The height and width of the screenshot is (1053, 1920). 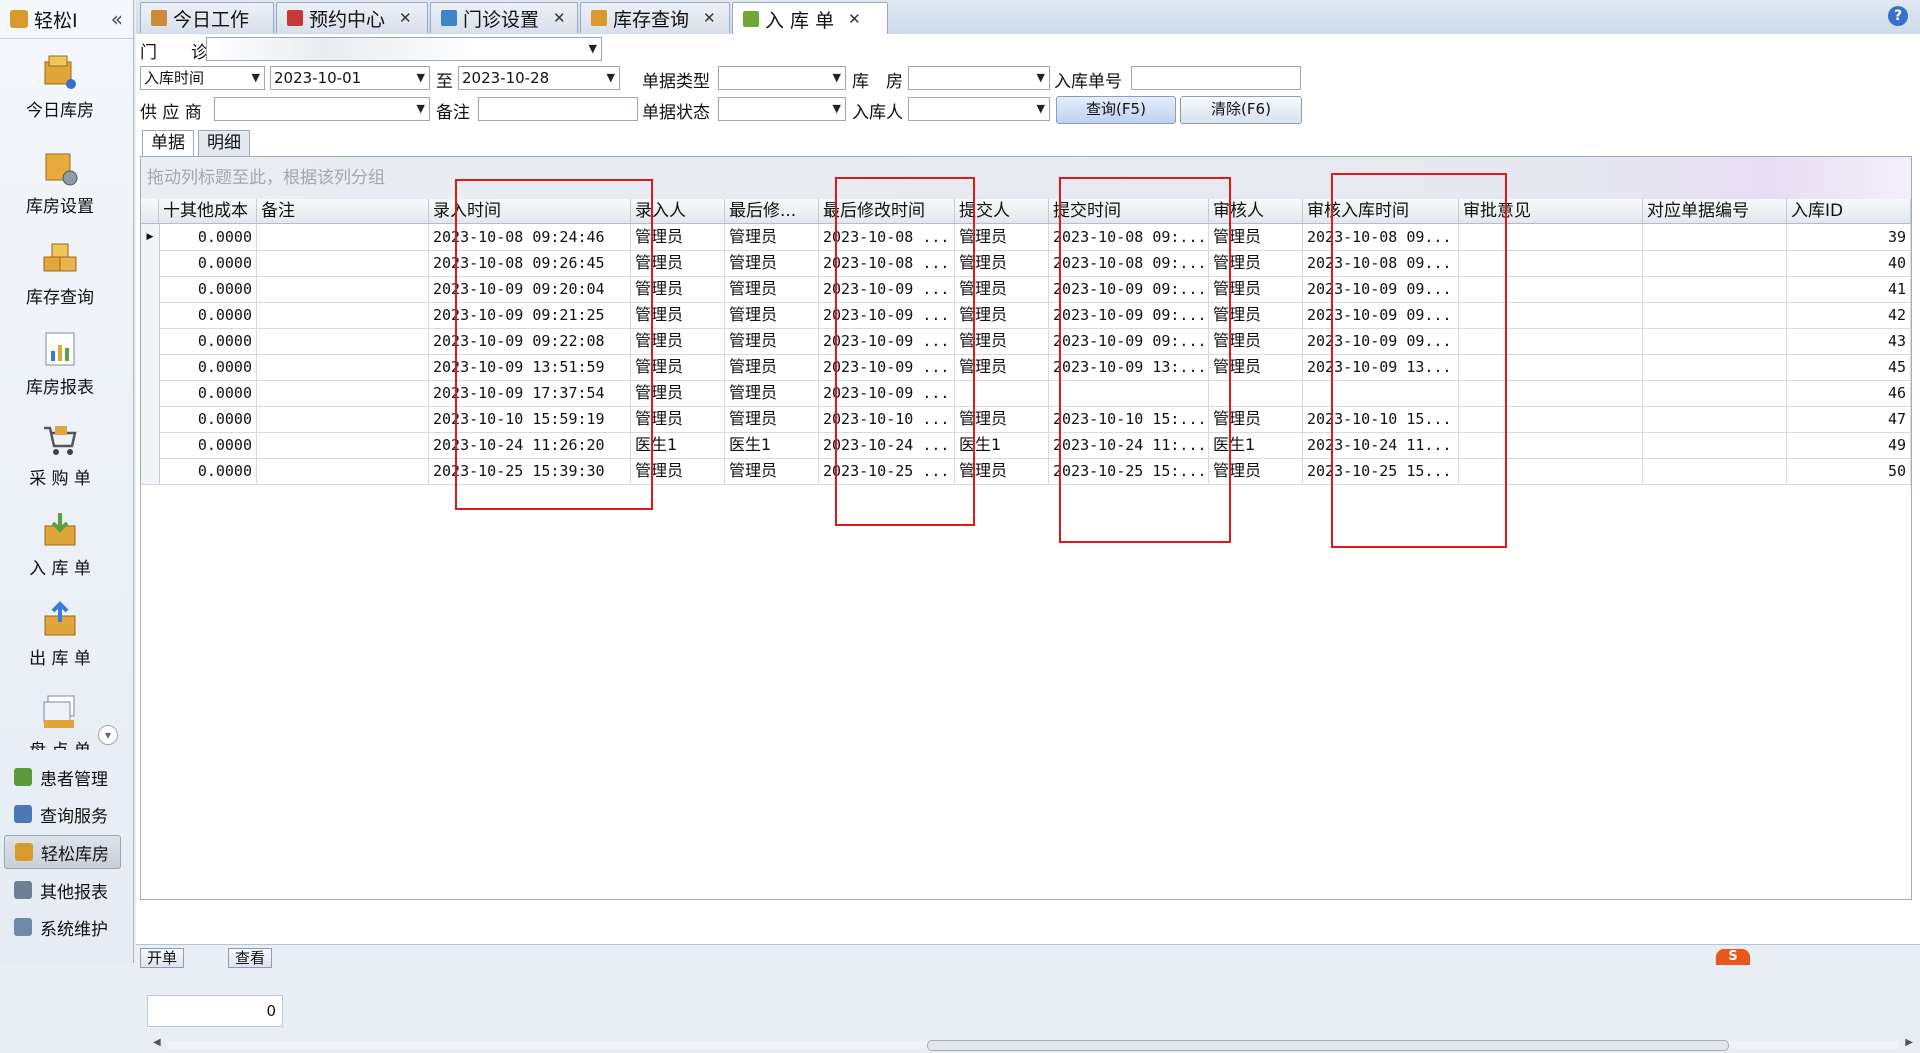 What do you see at coordinates (1129, 211) in the screenshot?
I see `col-submit-time: 提交时间` at bounding box center [1129, 211].